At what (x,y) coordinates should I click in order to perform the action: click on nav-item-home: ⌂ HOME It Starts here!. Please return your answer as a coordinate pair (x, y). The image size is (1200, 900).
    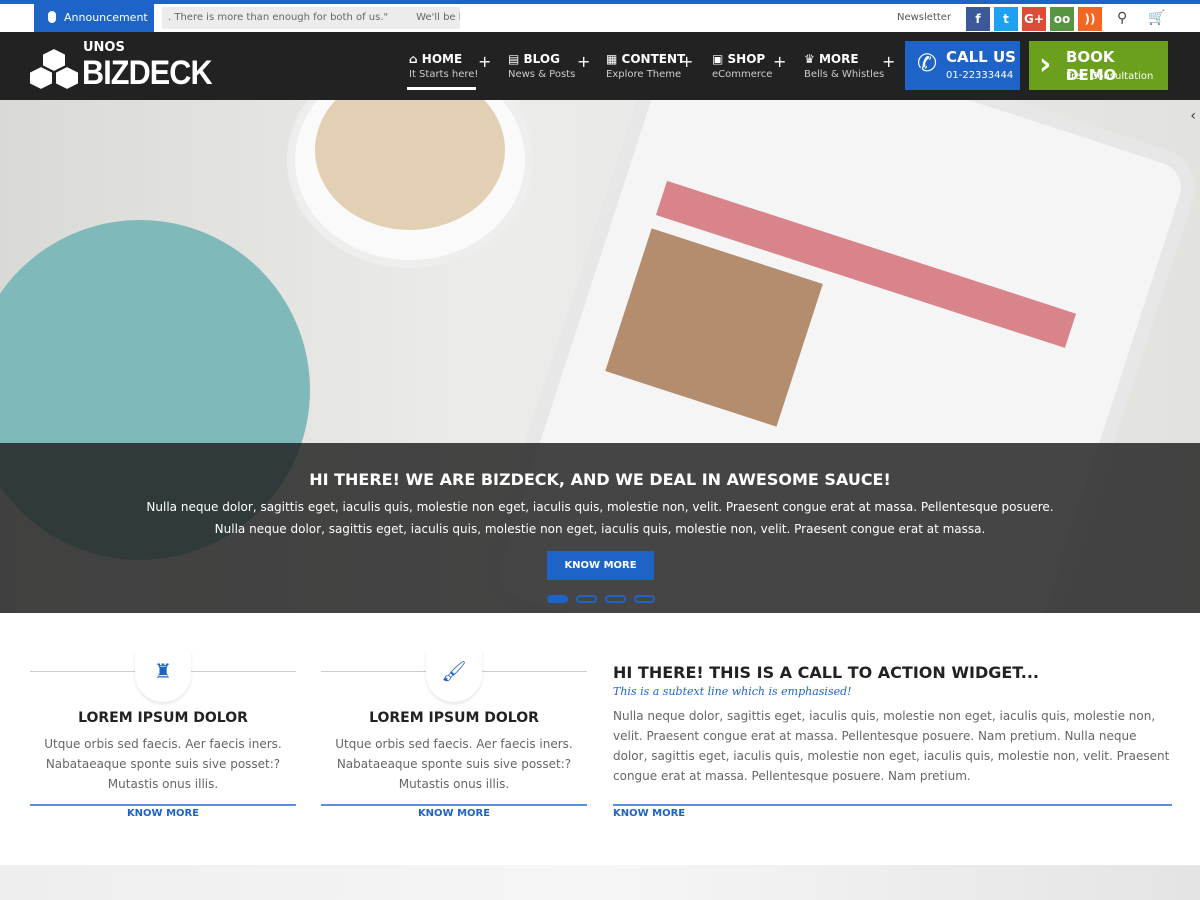
    Looking at the image, I should click on (443, 66).